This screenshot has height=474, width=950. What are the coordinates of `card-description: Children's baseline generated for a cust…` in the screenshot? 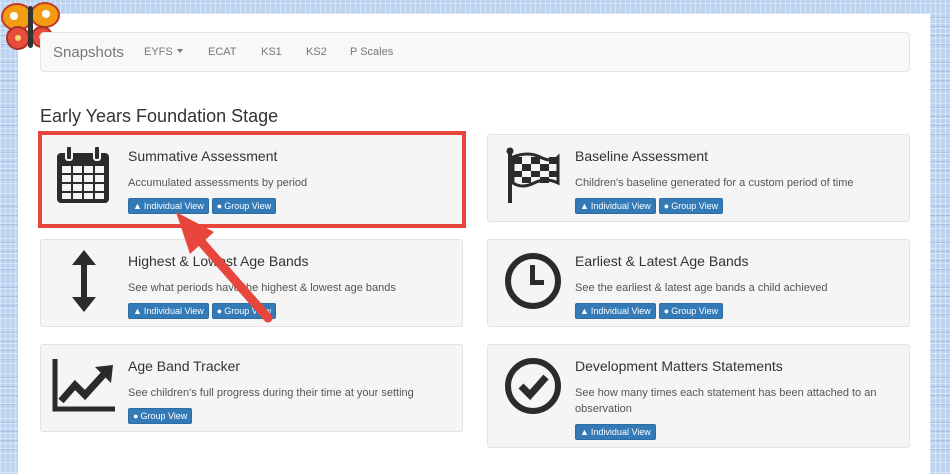 It's located at (714, 183).